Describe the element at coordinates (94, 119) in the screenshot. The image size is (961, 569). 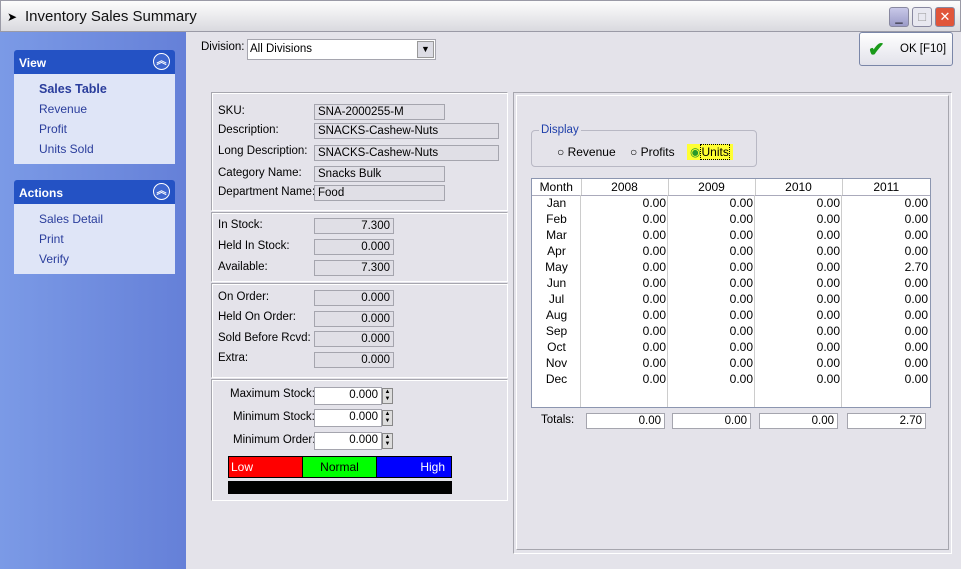
I see `view-panel: Sales Table Revenue Profit Units Sold` at that location.